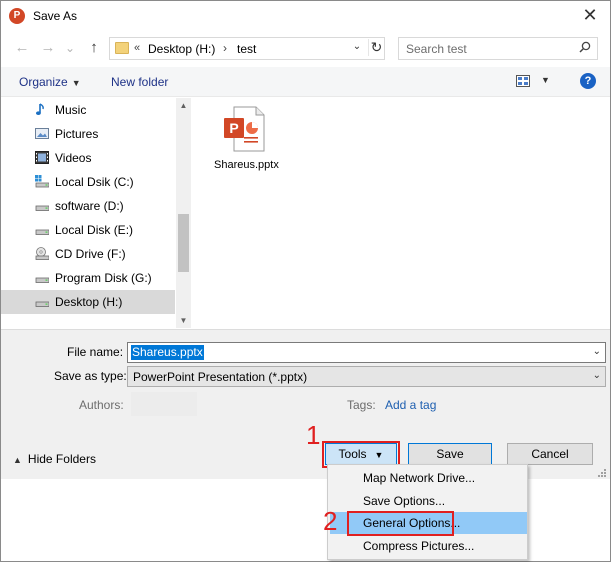  I want to click on chevron-down-icon: ▼, so click(76, 83).